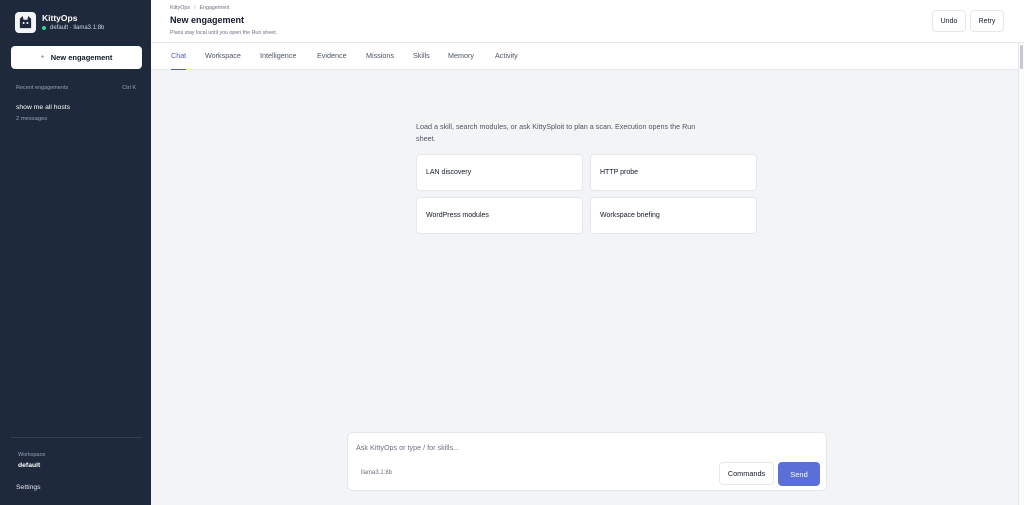 This screenshot has width=1024, height=505. I want to click on brand-subtitle: default · llama3.1:8b, so click(77, 27).